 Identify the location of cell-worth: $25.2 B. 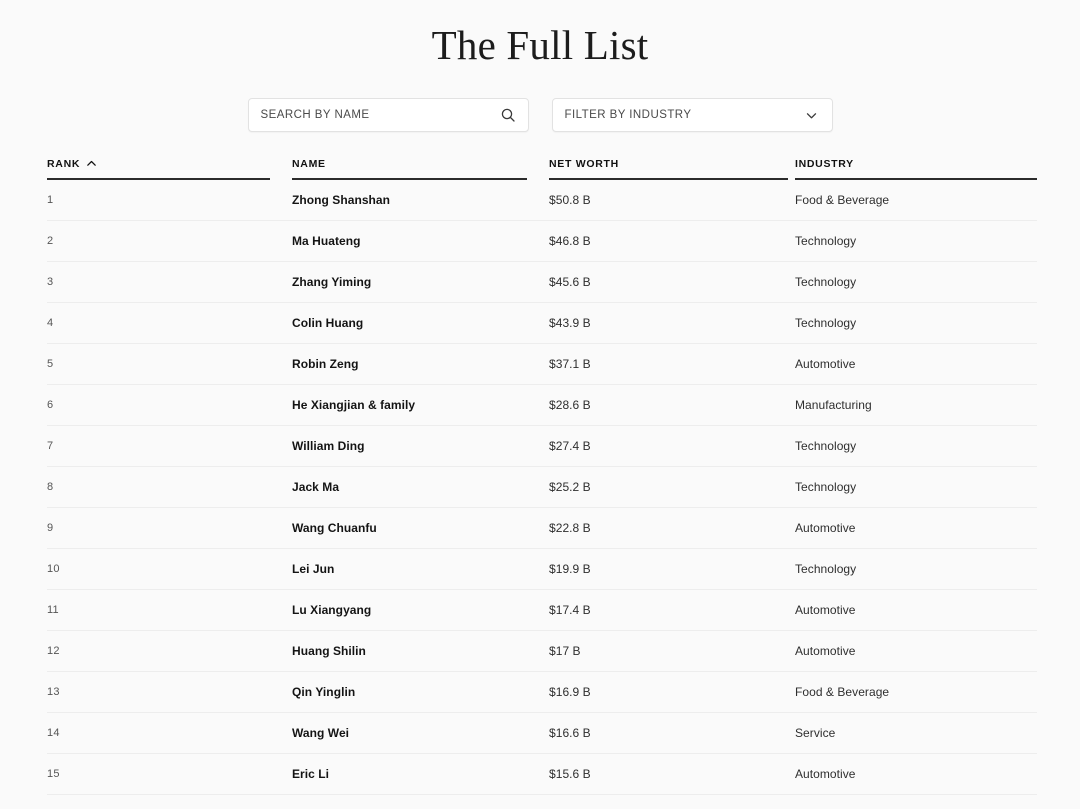
(570, 487).